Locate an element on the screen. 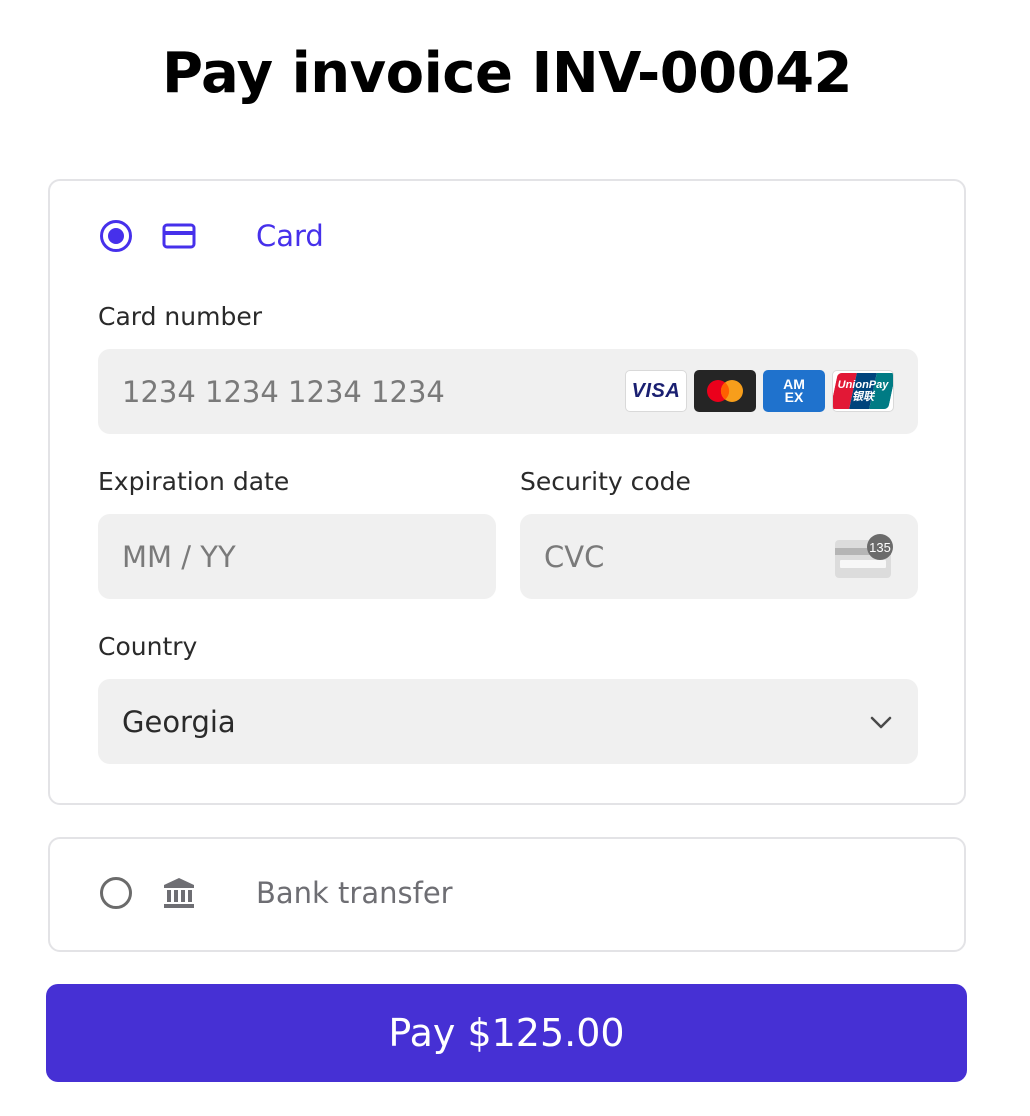 This screenshot has height=1116, width=1030. bank-icon is located at coordinates (179, 893).